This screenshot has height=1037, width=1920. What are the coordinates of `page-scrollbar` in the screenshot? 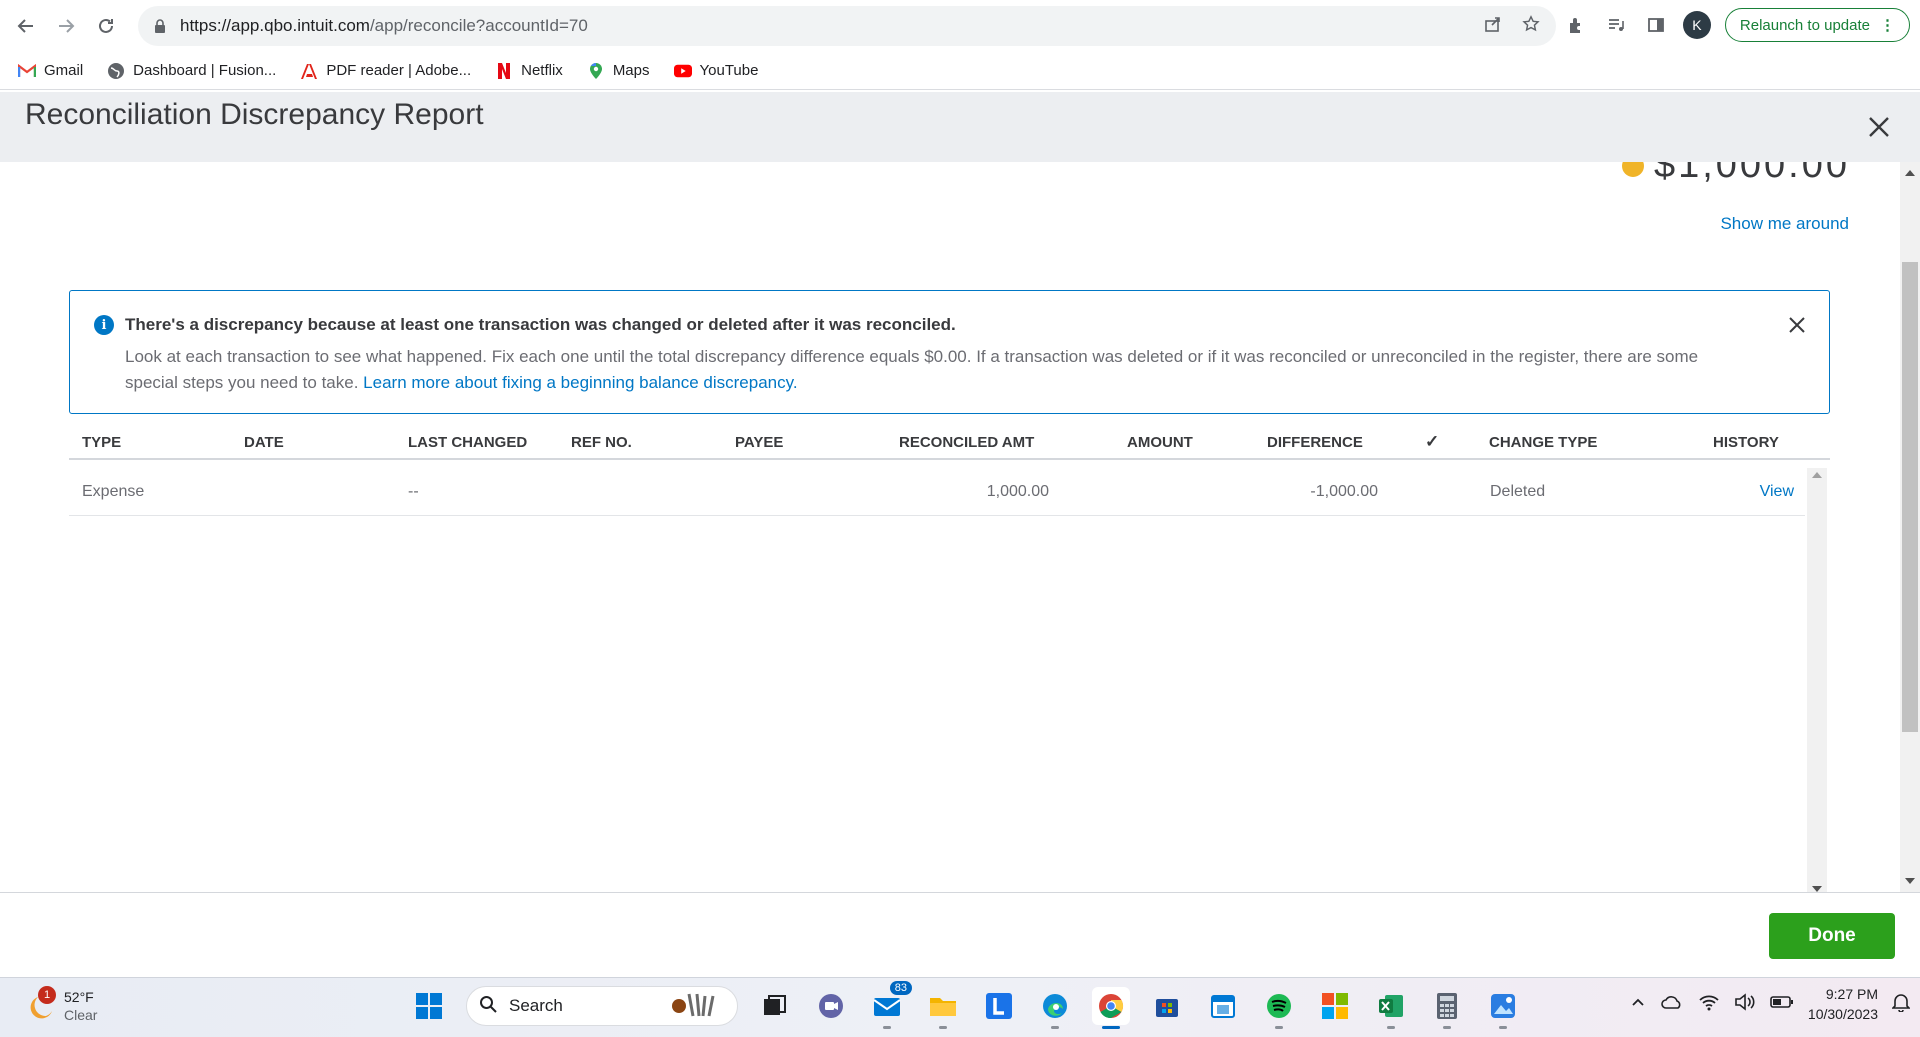 It's located at (1910, 527).